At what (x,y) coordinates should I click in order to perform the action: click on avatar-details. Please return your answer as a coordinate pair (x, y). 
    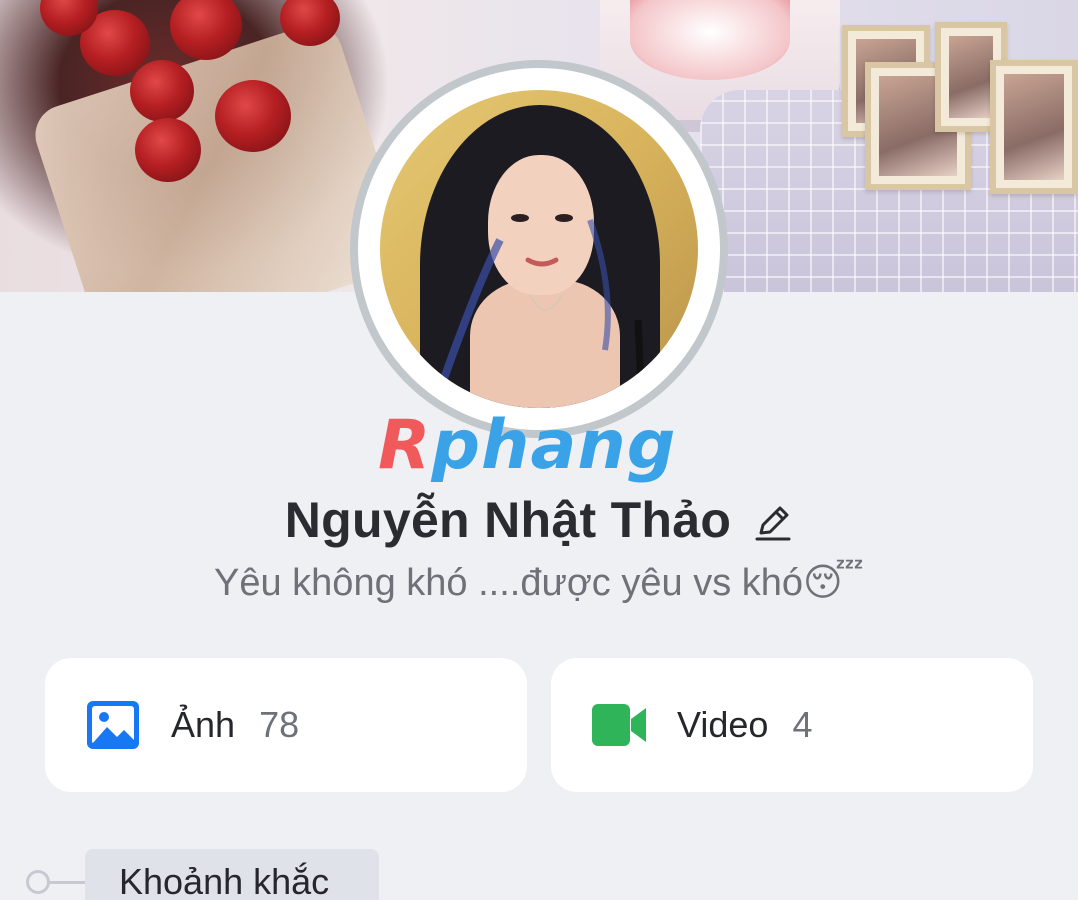
    Looking at the image, I should click on (541, 311).